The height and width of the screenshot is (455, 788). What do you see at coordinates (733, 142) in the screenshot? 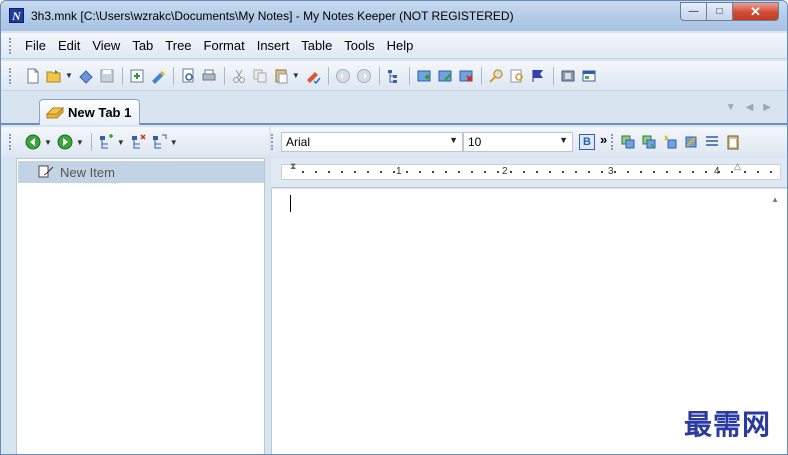
I see `clipboard-icon` at bounding box center [733, 142].